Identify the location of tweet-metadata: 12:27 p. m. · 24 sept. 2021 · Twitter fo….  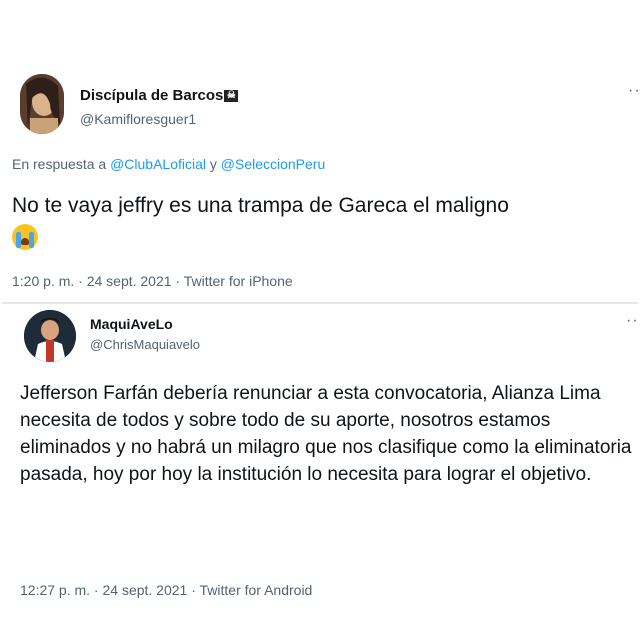
(166, 590).